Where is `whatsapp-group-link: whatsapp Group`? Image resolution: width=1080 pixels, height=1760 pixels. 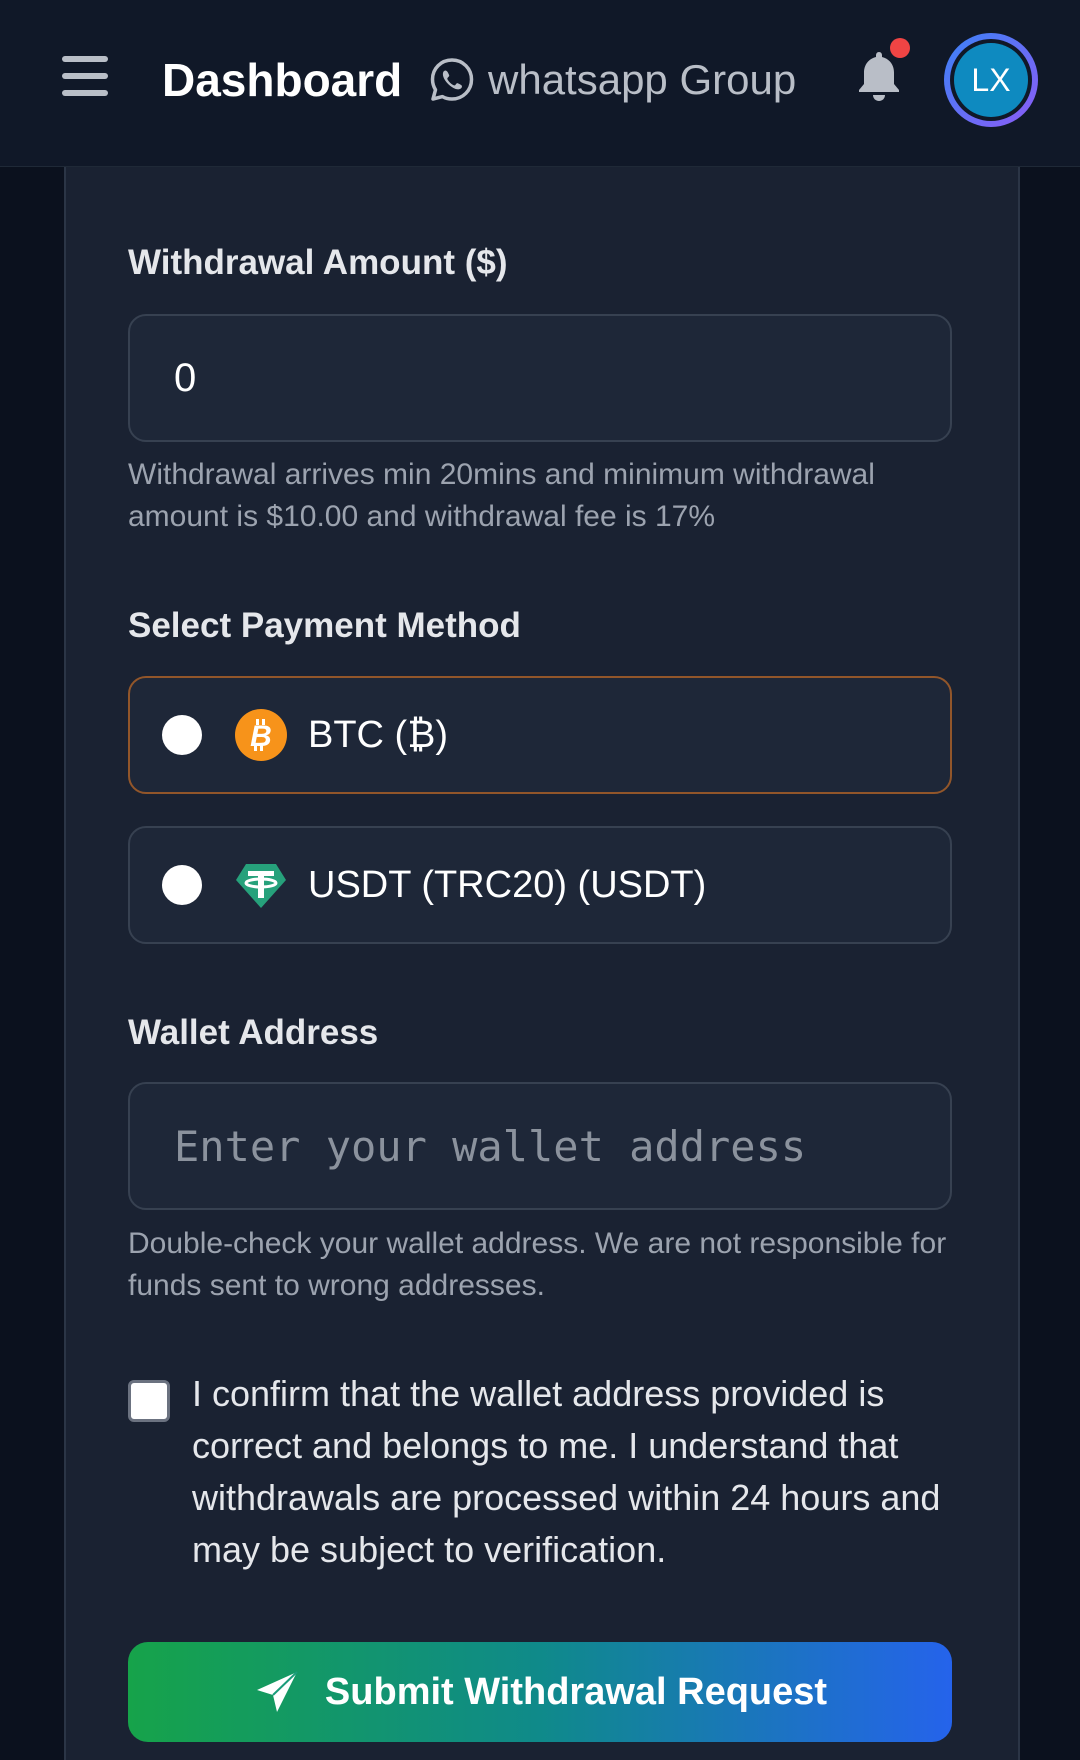 whatsapp-group-link: whatsapp Group is located at coordinates (612, 80).